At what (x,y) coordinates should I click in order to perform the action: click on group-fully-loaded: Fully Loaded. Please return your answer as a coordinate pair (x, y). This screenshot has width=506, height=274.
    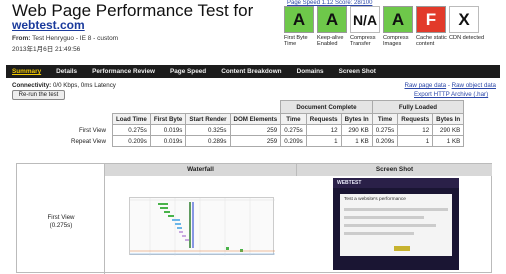
    Looking at the image, I should click on (418, 107).